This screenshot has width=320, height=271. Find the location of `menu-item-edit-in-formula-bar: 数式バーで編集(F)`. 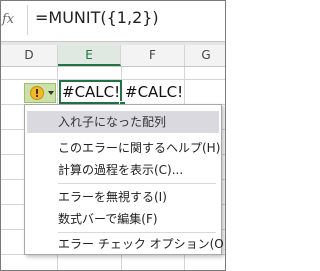

menu-item-edit-in-formula-bar: 数式バーで編集(F) is located at coordinates (123, 219).